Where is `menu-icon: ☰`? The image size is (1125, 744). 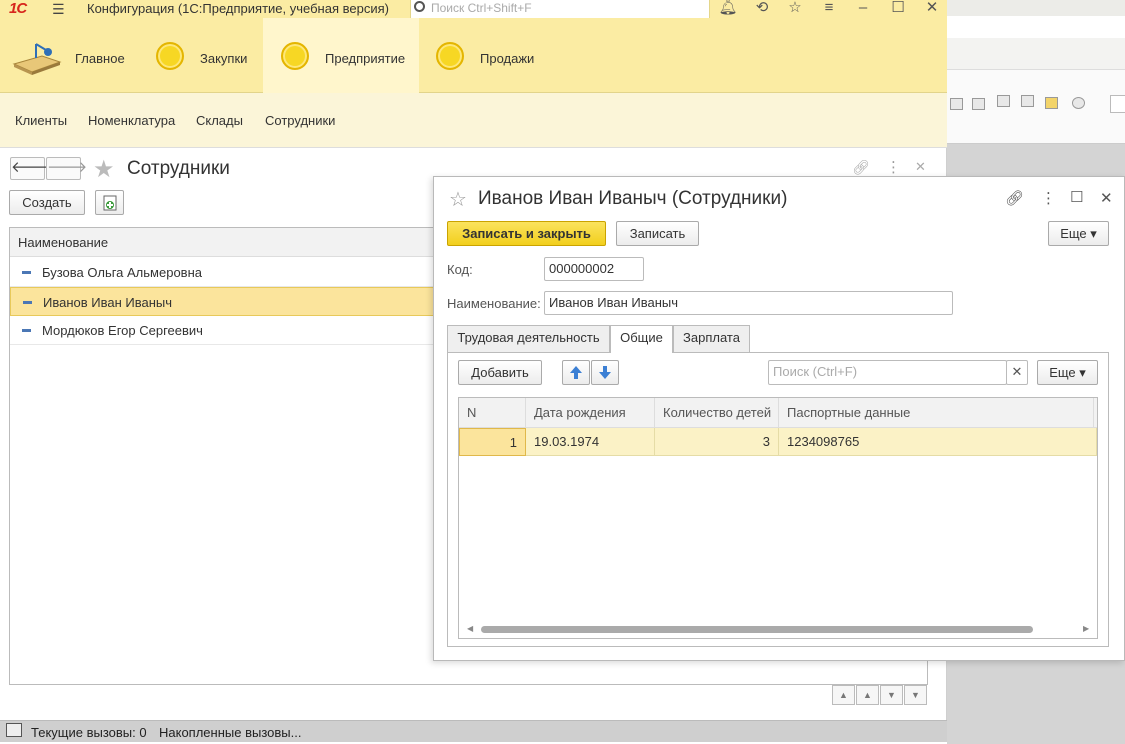 menu-icon: ☰ is located at coordinates (58, 9).